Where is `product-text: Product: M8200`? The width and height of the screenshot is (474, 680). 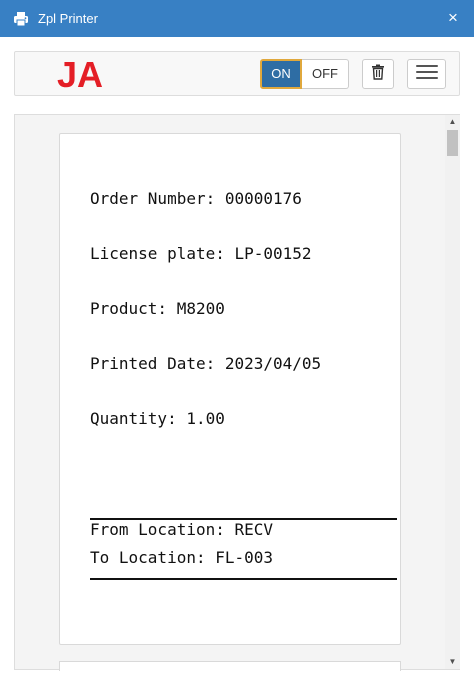 product-text: Product: M8200 is located at coordinates (157, 308).